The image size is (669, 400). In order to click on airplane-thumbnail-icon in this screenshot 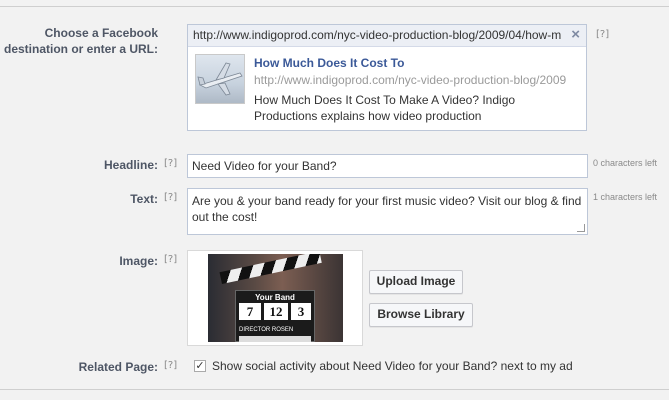, I will do `click(220, 79)`.